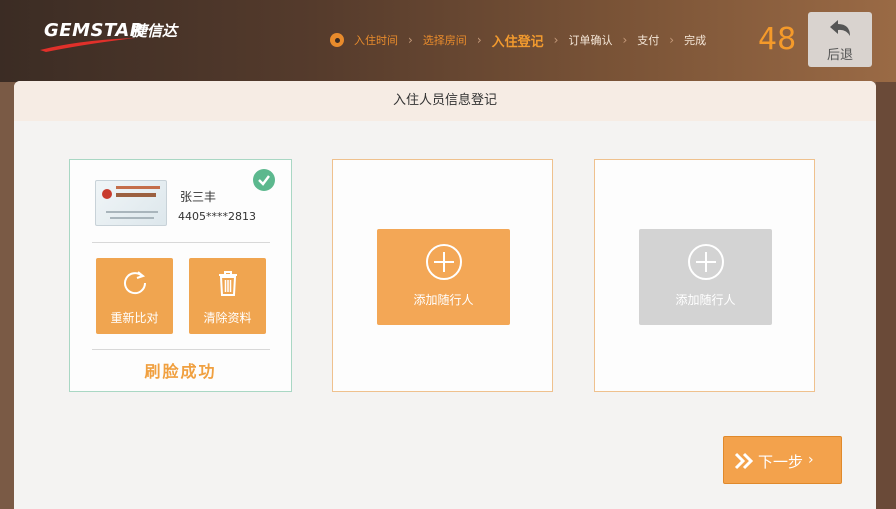  What do you see at coordinates (135, 283) in the screenshot?
I see `refresh-icon` at bounding box center [135, 283].